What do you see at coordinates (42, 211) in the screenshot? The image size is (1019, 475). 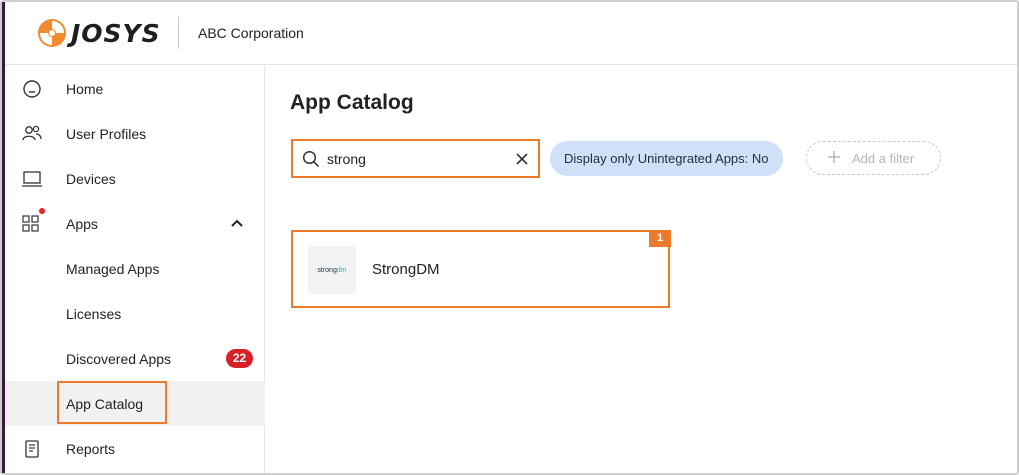 I see `notification-dot` at bounding box center [42, 211].